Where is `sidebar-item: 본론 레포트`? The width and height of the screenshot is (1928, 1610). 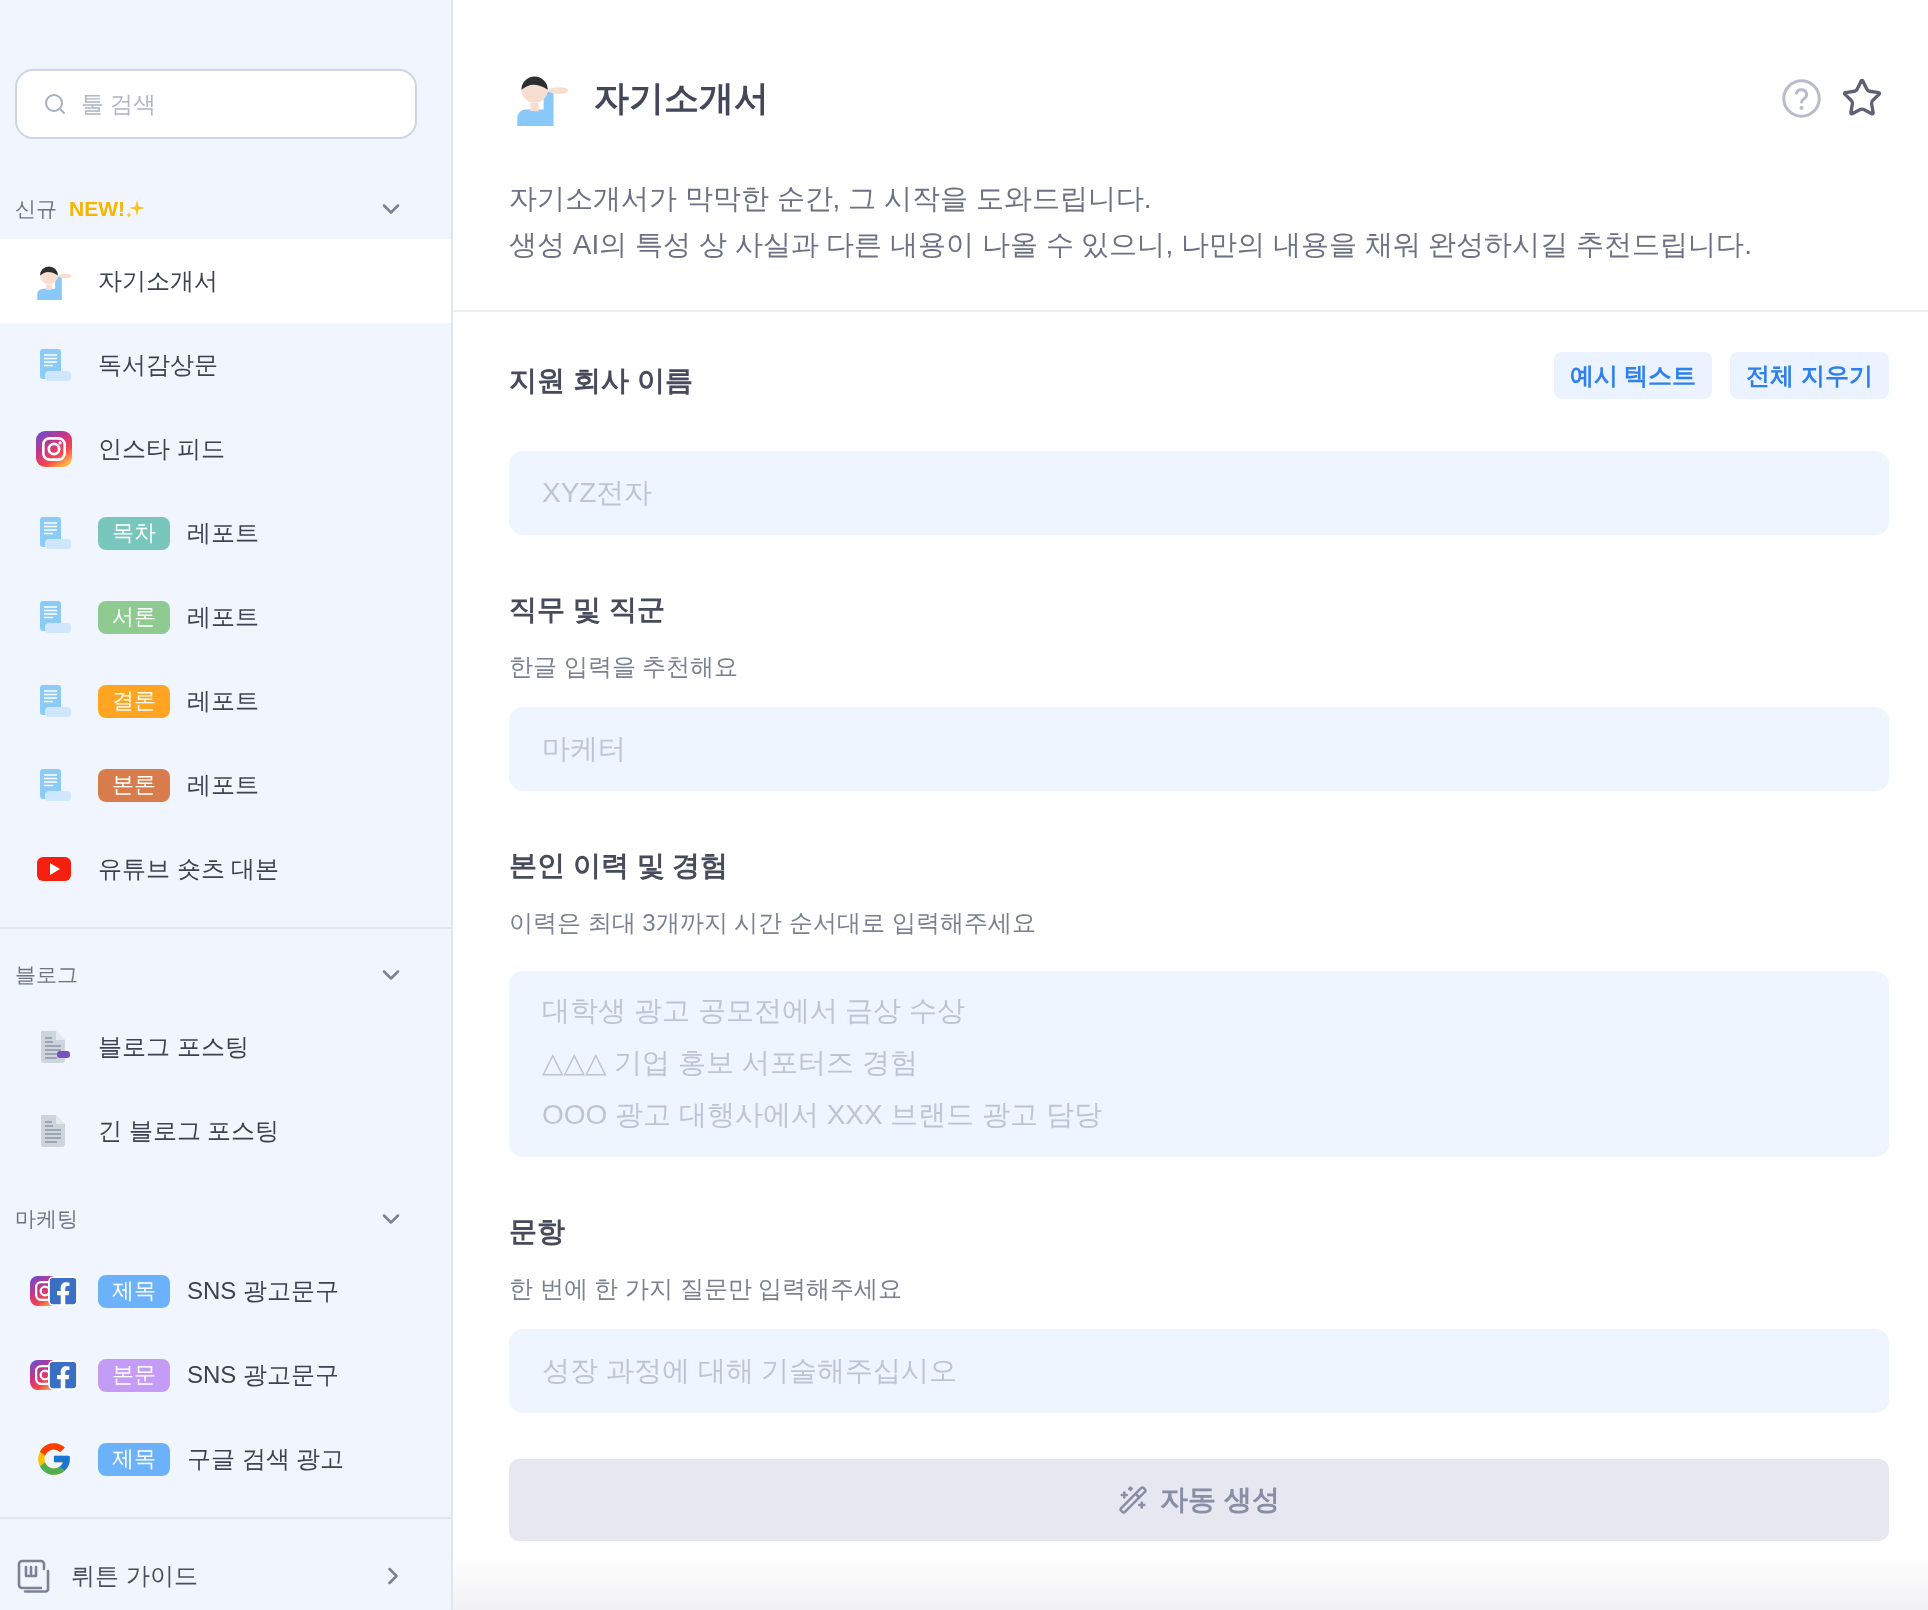
sidebar-item: 본론 레포트 is located at coordinates (225, 785).